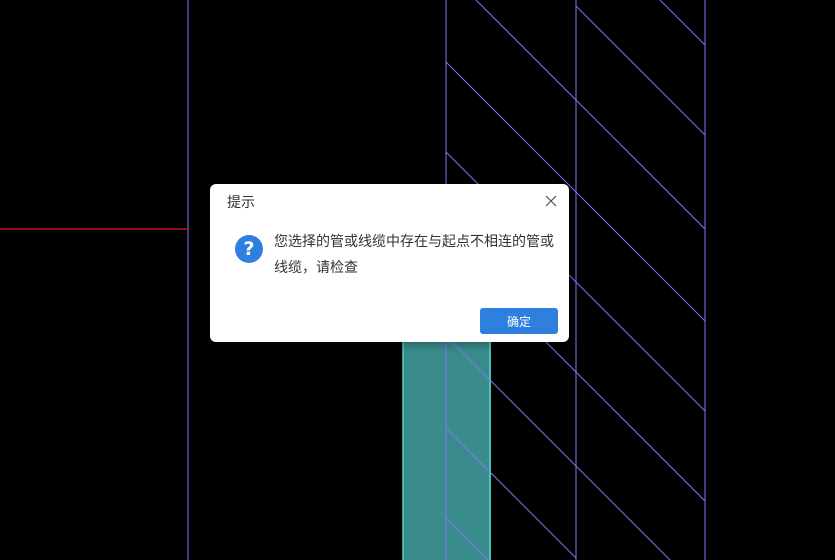  What do you see at coordinates (249, 249) in the screenshot?
I see `question-icon: ?` at bounding box center [249, 249].